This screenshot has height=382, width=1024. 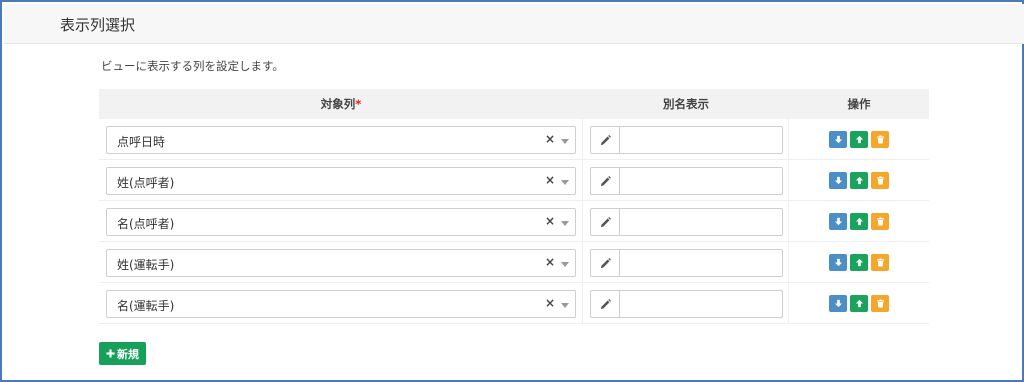 What do you see at coordinates (128, 354) in the screenshot?
I see `new-button-label: 新規` at bounding box center [128, 354].